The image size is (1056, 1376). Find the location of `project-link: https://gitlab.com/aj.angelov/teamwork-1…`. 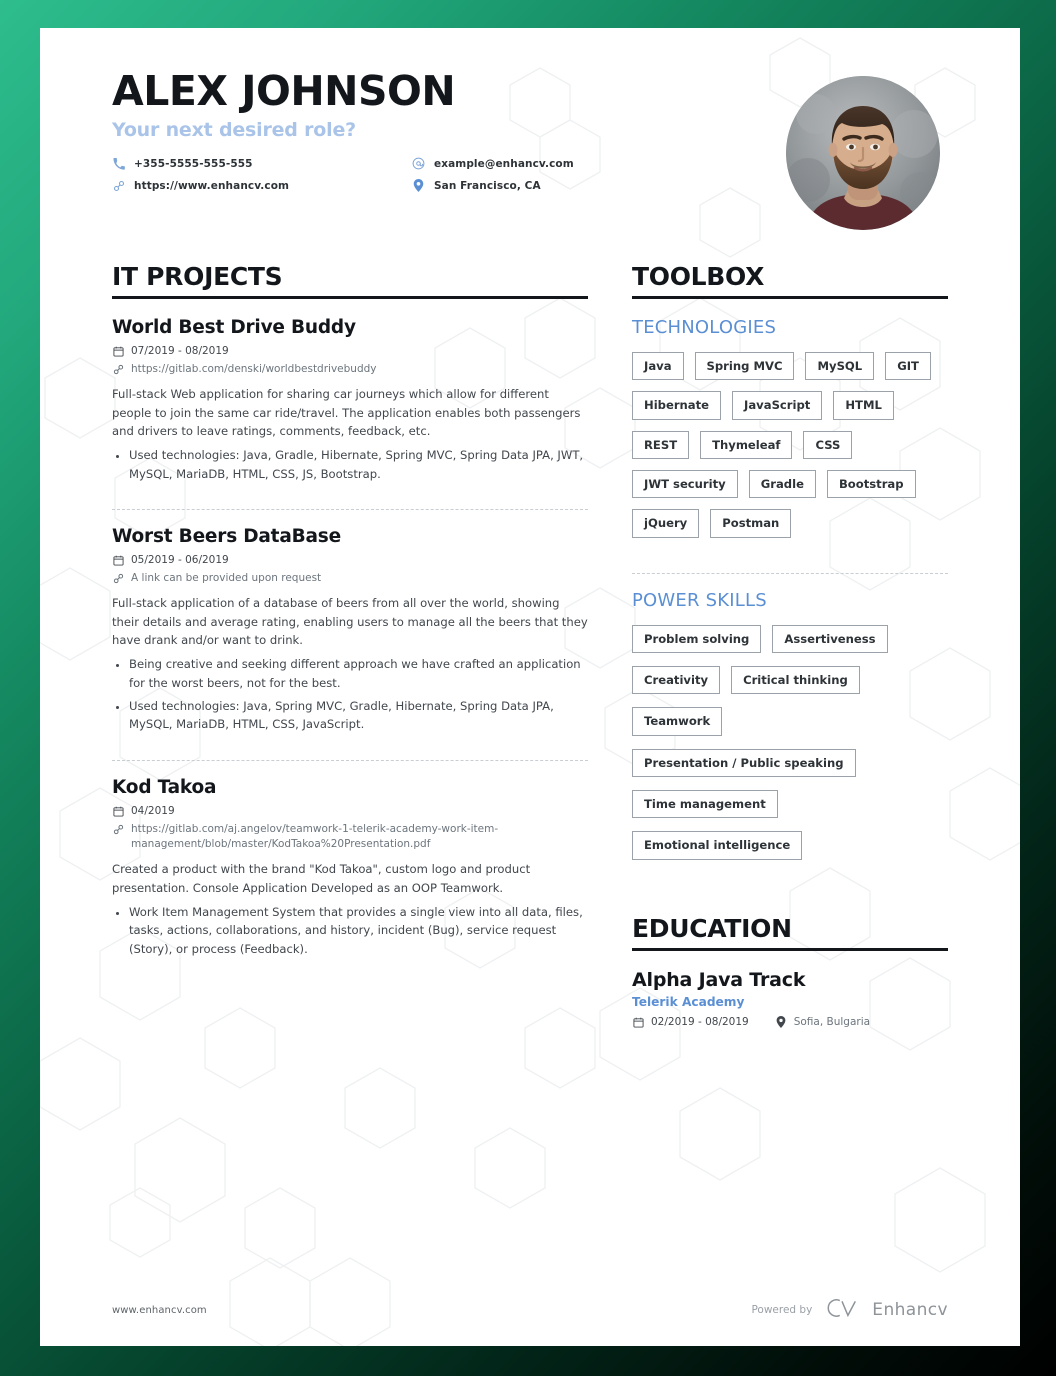

project-link: https://gitlab.com/aj.angelov/teamwork-1… is located at coordinates (315, 836).